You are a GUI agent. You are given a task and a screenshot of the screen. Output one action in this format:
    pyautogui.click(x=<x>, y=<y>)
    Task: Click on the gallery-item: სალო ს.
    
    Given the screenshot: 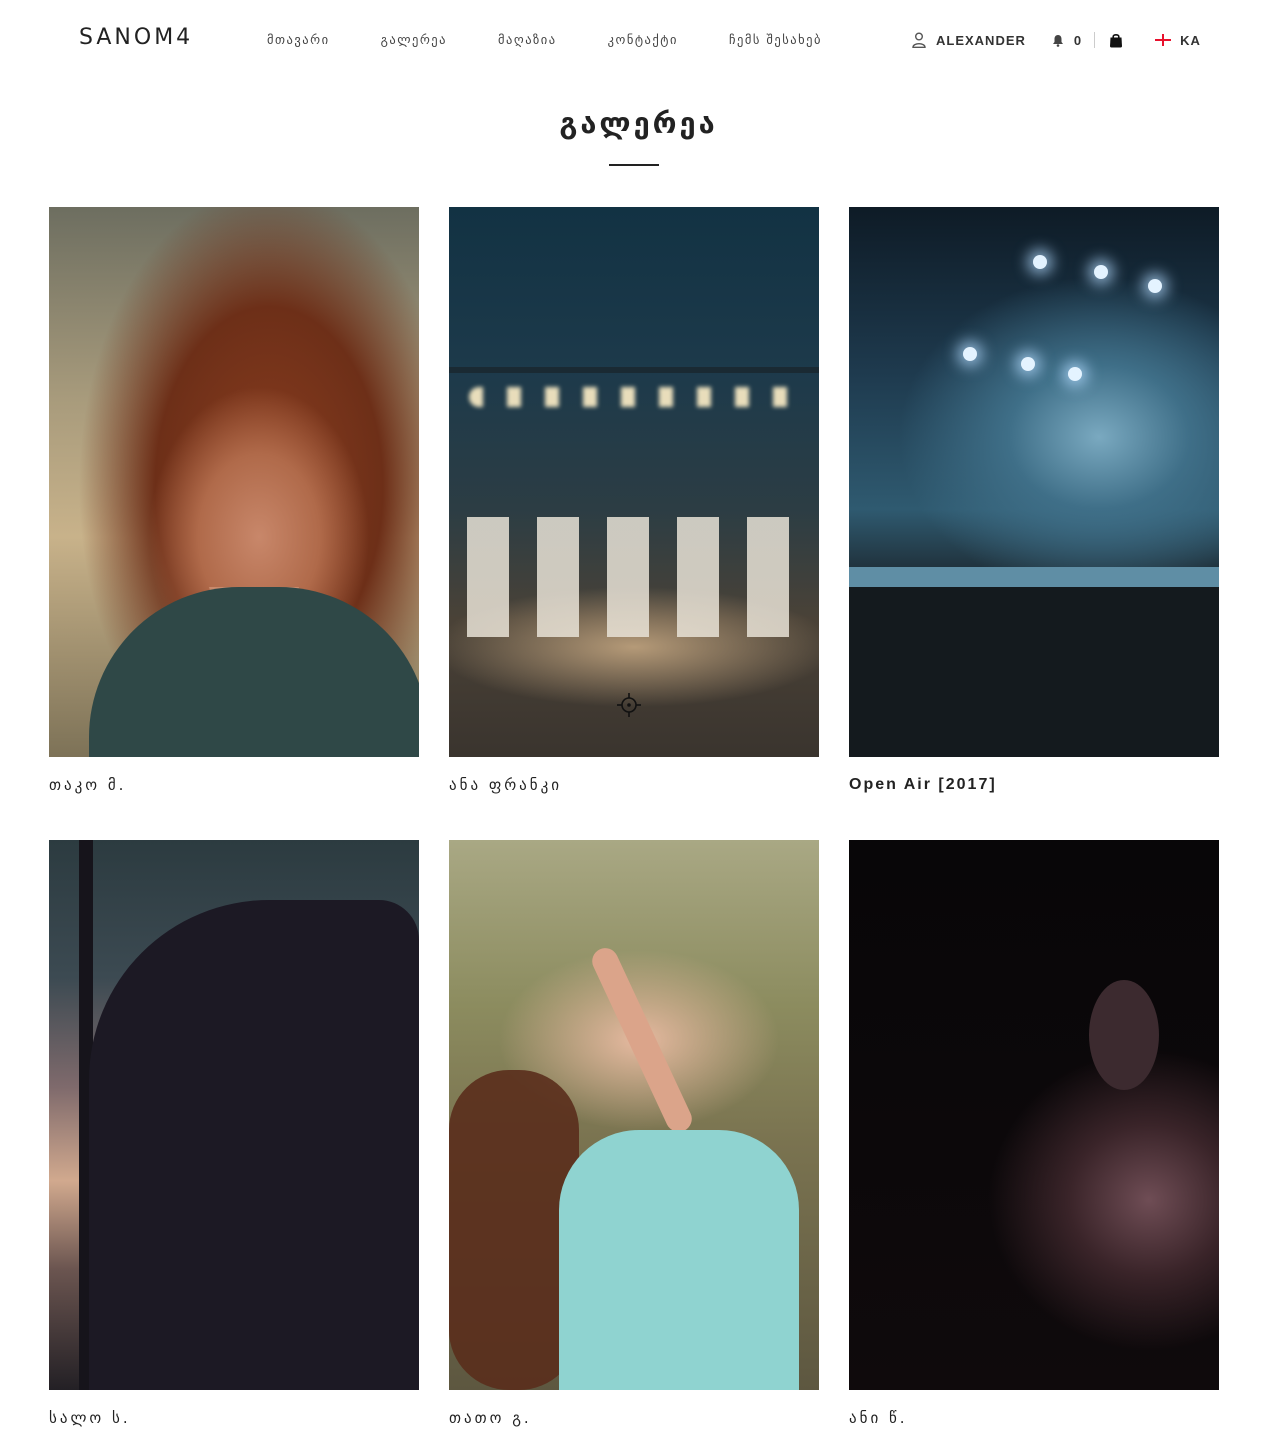 What is the action you would take?
    pyautogui.click(x=234, y=1133)
    